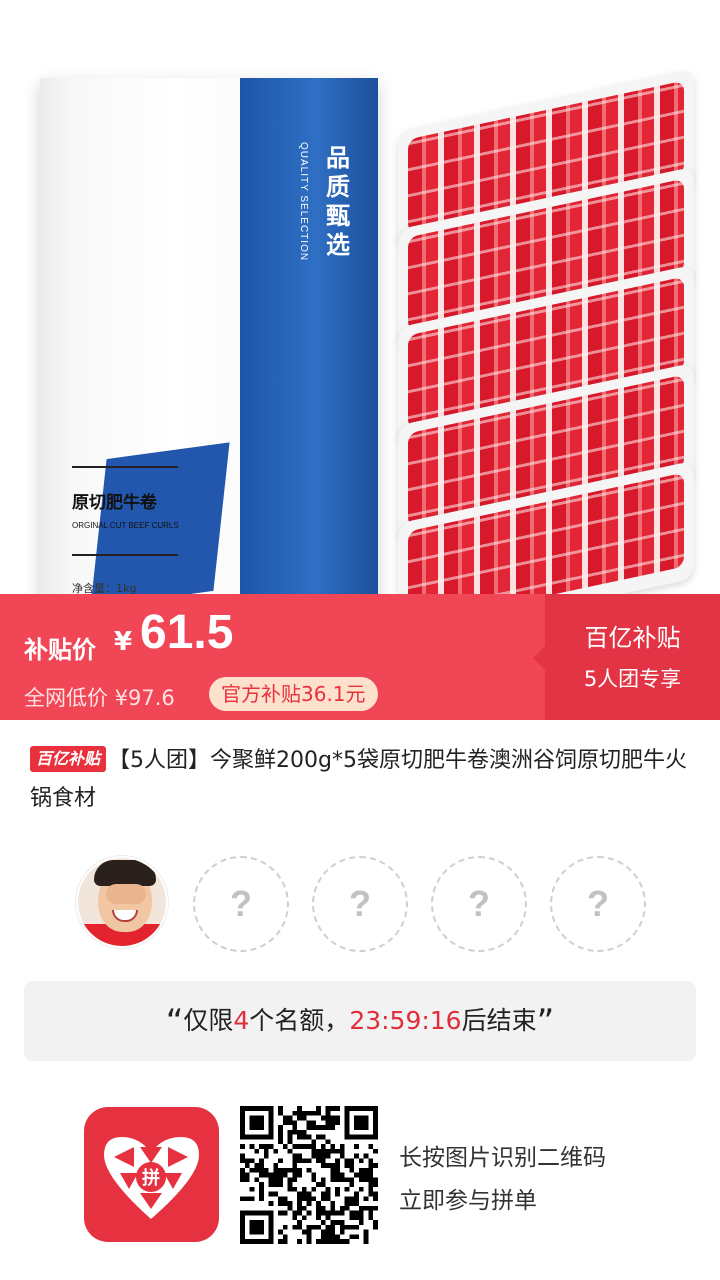  What do you see at coordinates (626, 657) in the screenshot?
I see `campaign-panel` at bounding box center [626, 657].